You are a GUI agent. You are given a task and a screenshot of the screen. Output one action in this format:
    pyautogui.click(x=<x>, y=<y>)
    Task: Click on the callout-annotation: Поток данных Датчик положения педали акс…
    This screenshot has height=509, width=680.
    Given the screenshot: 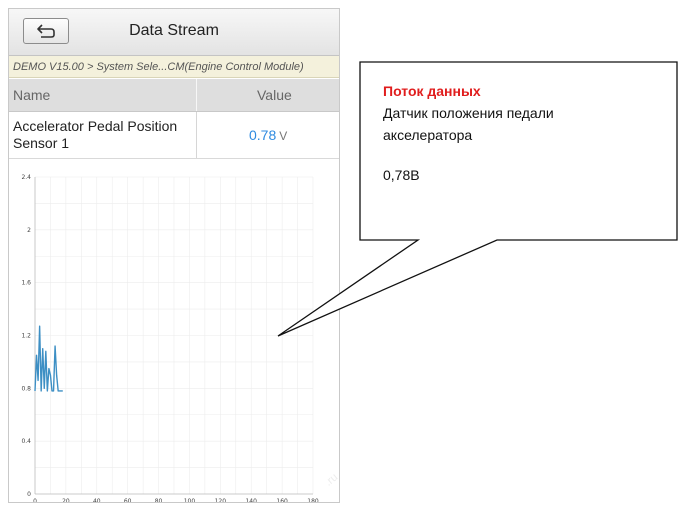 What is the action you would take?
    pyautogui.click(x=528, y=133)
    